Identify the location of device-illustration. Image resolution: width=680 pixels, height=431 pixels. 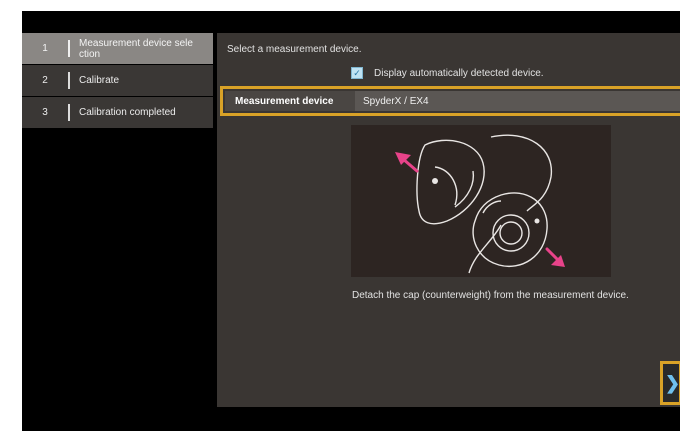
(481, 201).